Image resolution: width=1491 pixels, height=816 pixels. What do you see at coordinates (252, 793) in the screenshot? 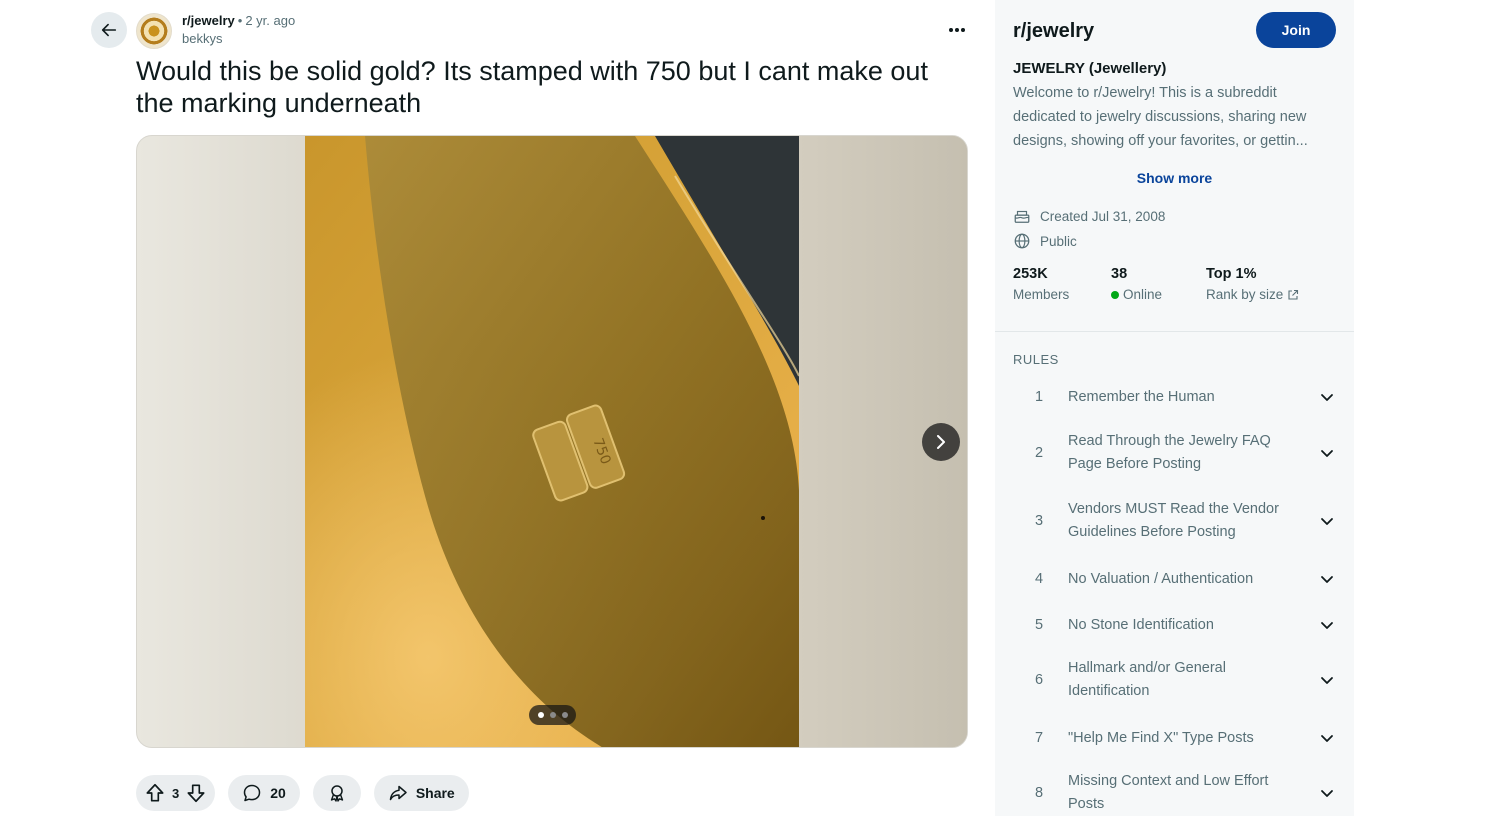
I see `comment-icon` at bounding box center [252, 793].